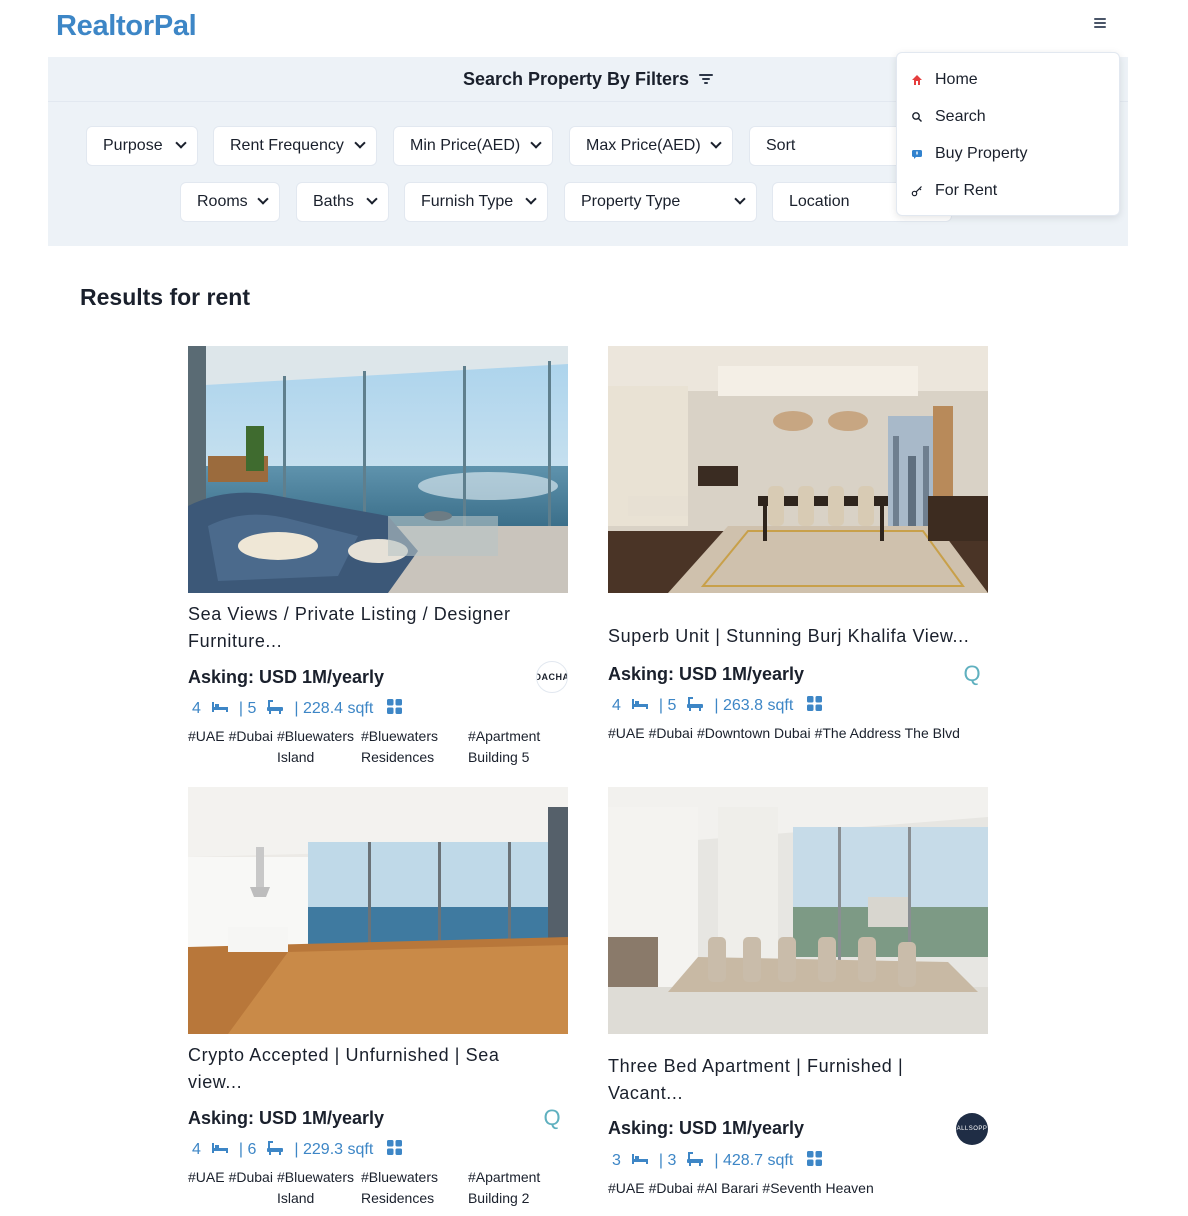 The height and width of the screenshot is (1216, 1188). I want to click on menu-item-home: Home, so click(1008, 79).